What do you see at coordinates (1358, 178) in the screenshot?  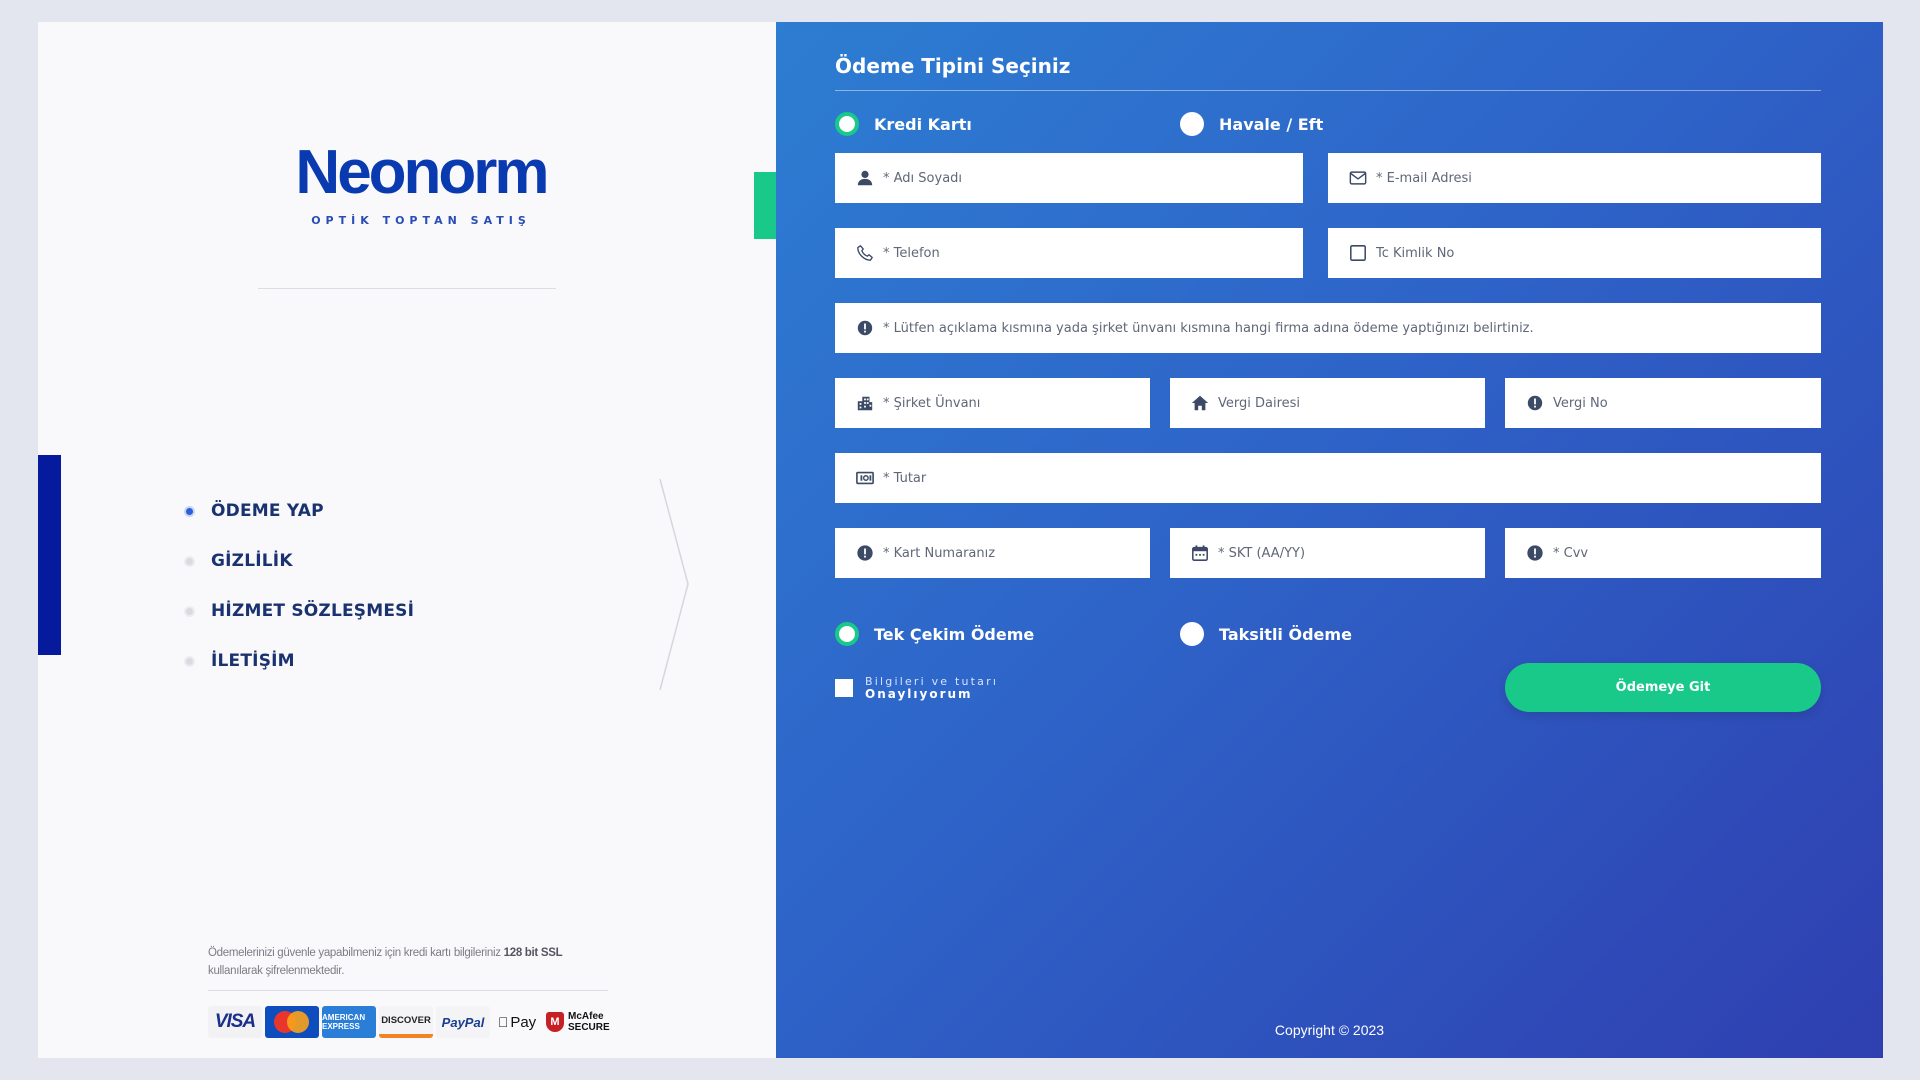 I see `envelope-icon` at bounding box center [1358, 178].